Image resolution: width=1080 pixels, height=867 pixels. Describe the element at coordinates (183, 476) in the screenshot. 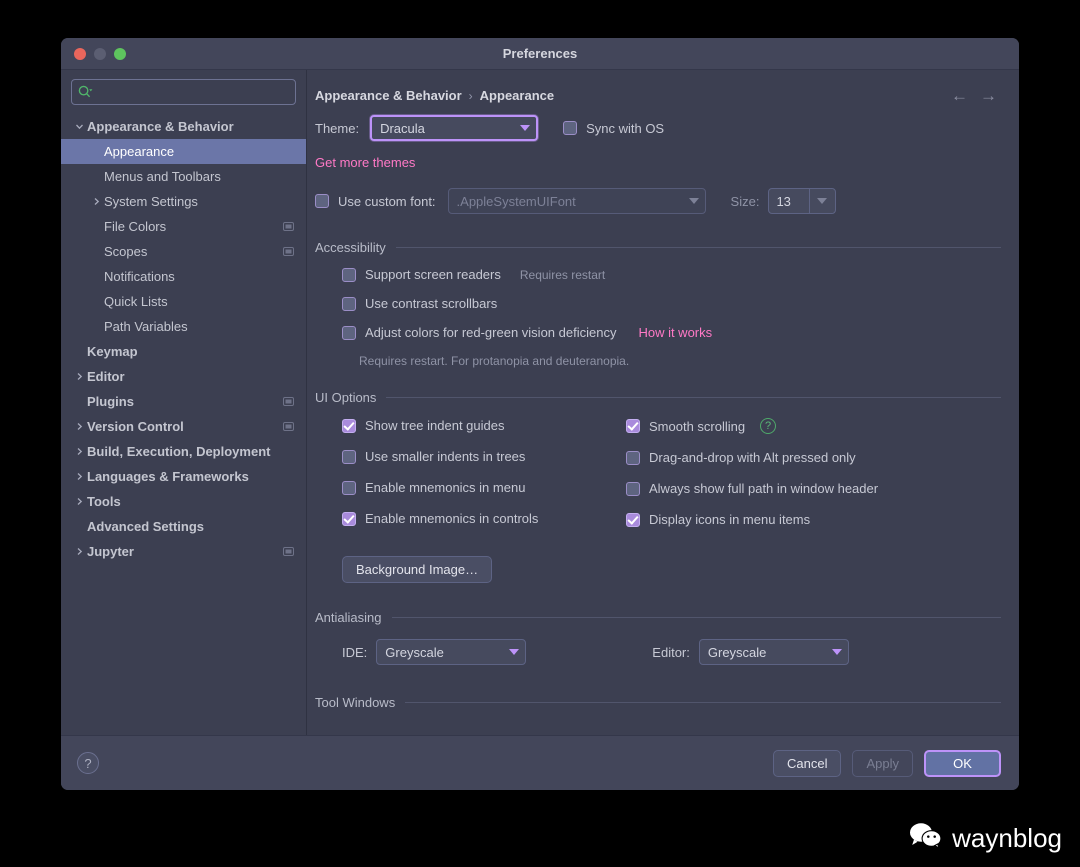

I see `sidebar-item-languages-frameworks: Languages & Frameworks` at that location.